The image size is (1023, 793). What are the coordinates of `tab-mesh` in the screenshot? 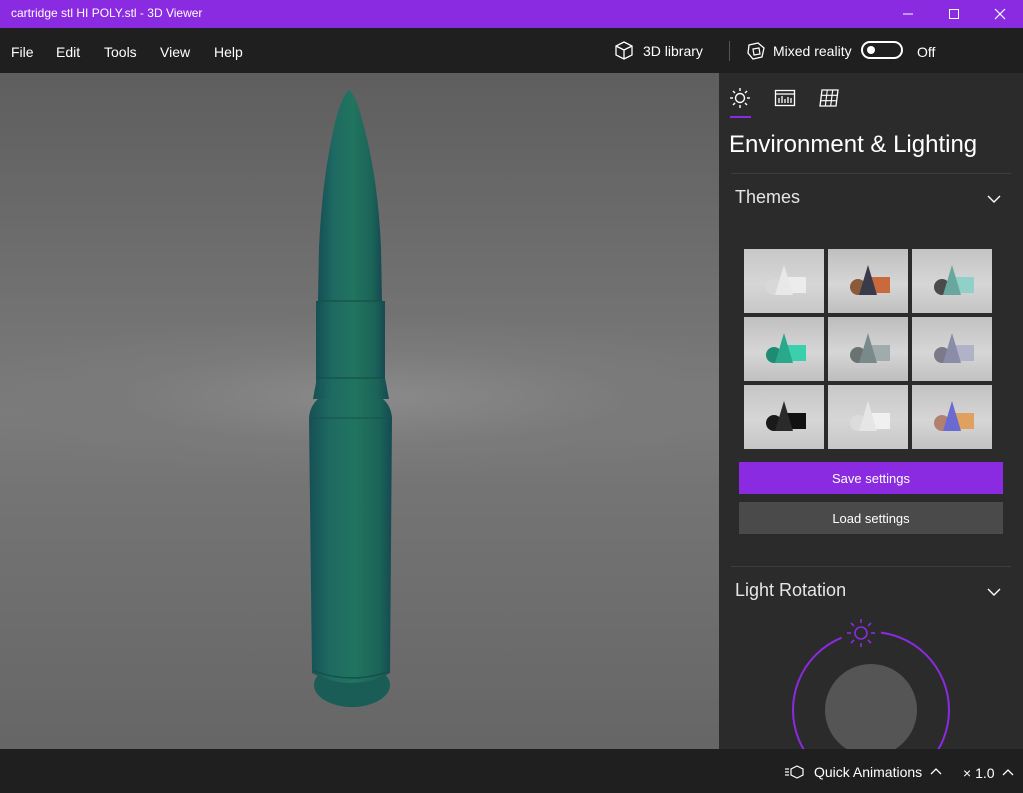 It's located at (829, 98).